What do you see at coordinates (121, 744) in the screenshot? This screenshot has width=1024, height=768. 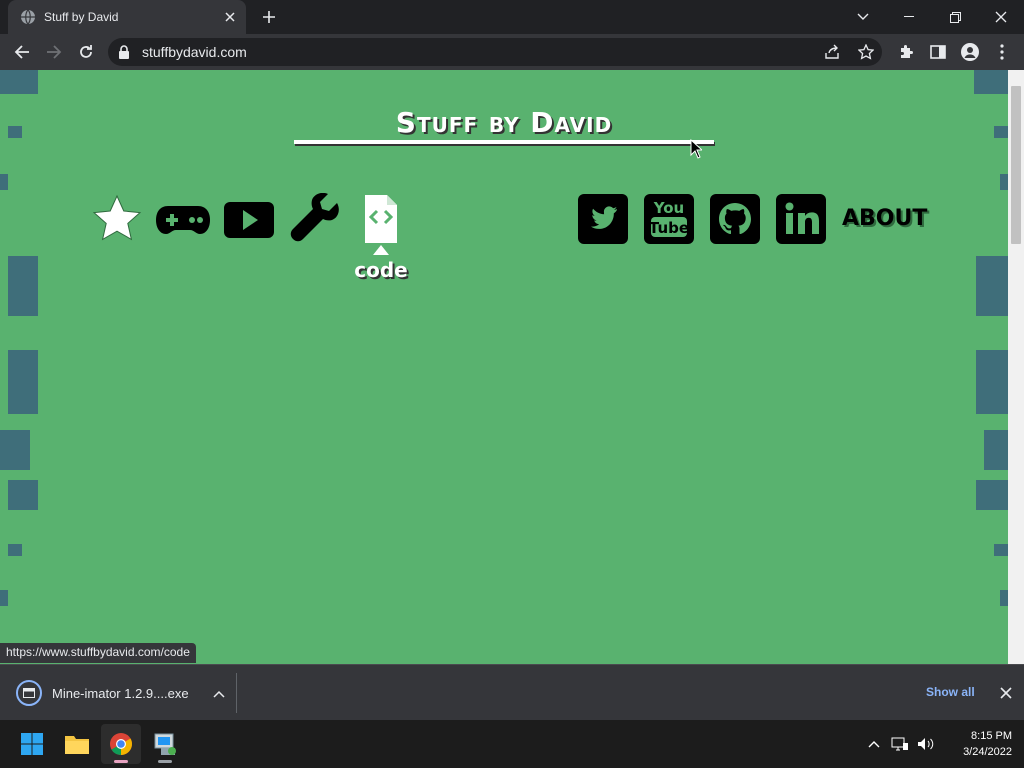 I see `chrome-icon` at bounding box center [121, 744].